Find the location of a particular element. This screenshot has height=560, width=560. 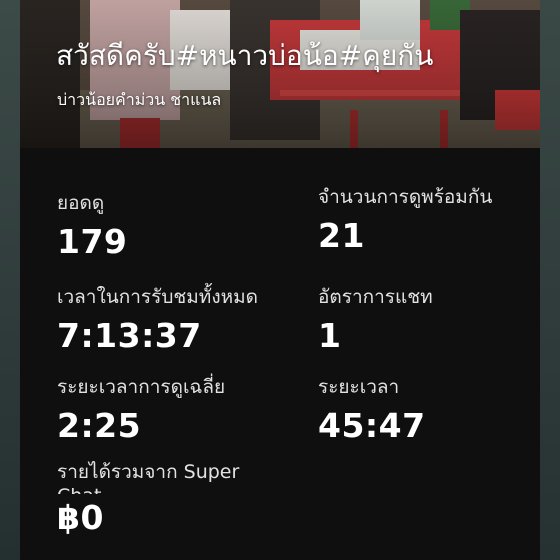

stat-label: รายได้รวมจาก Super Chat is located at coordinates (148, 477).